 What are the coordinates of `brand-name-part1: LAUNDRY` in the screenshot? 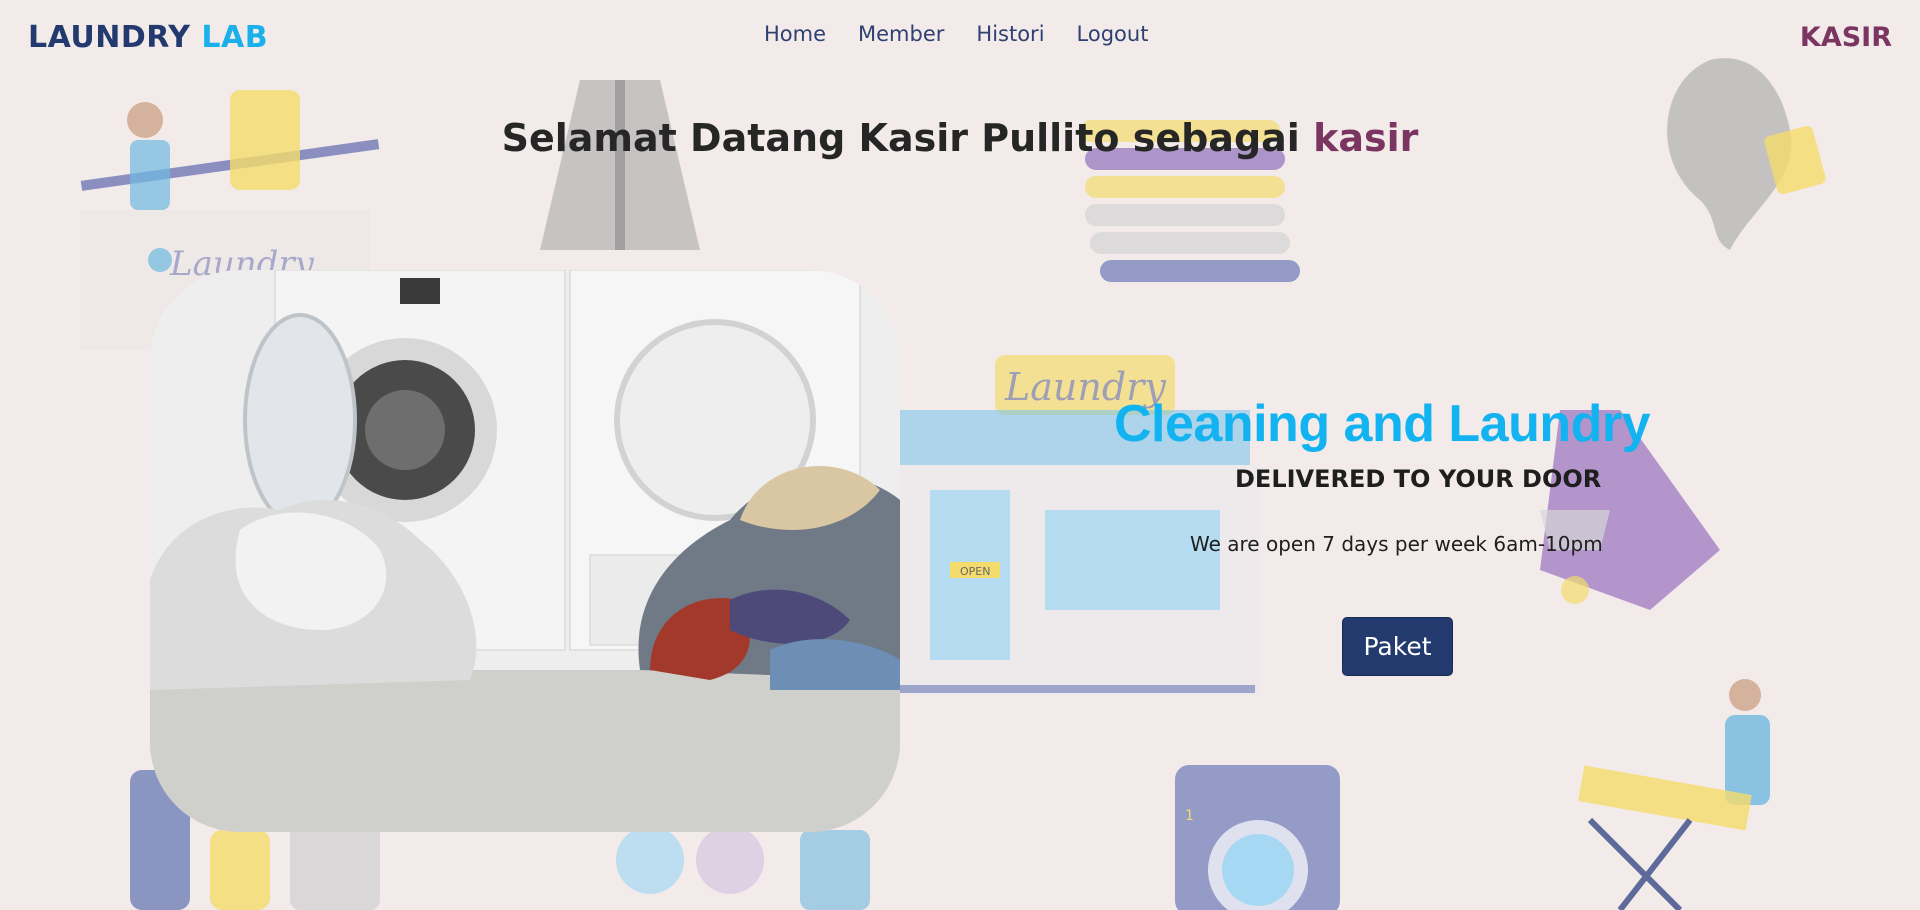 It's located at (109, 37).